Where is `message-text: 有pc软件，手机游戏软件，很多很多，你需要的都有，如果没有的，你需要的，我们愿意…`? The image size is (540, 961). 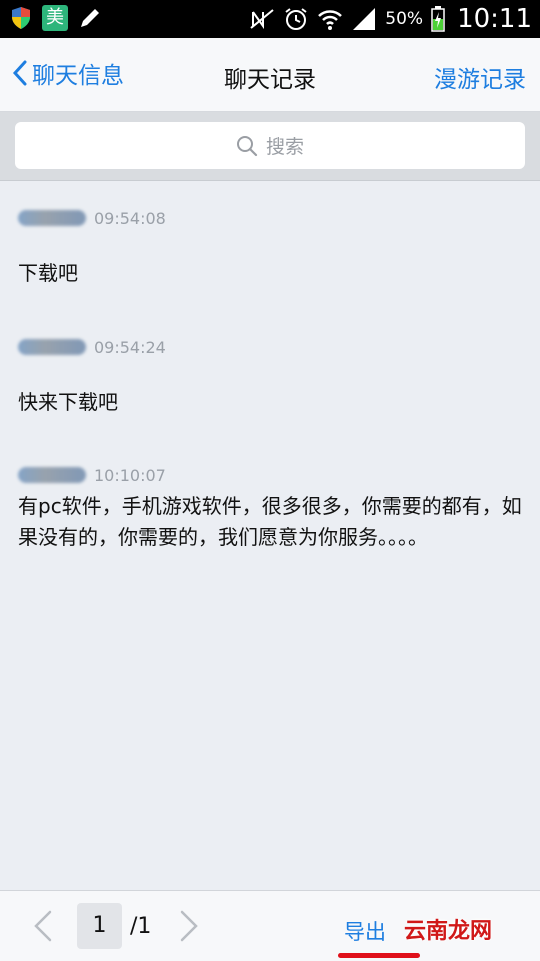
message-text: 有pc软件，手机游戏软件，很多很多，你需要的都有，如果没有的，你需要的，我们愿意… is located at coordinates (270, 521).